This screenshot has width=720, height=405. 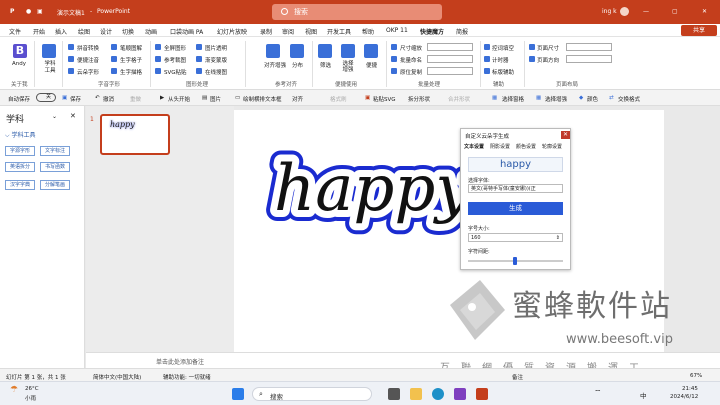 I want to click on cloud-text-button: 云朵字形, so click(x=88, y=72).